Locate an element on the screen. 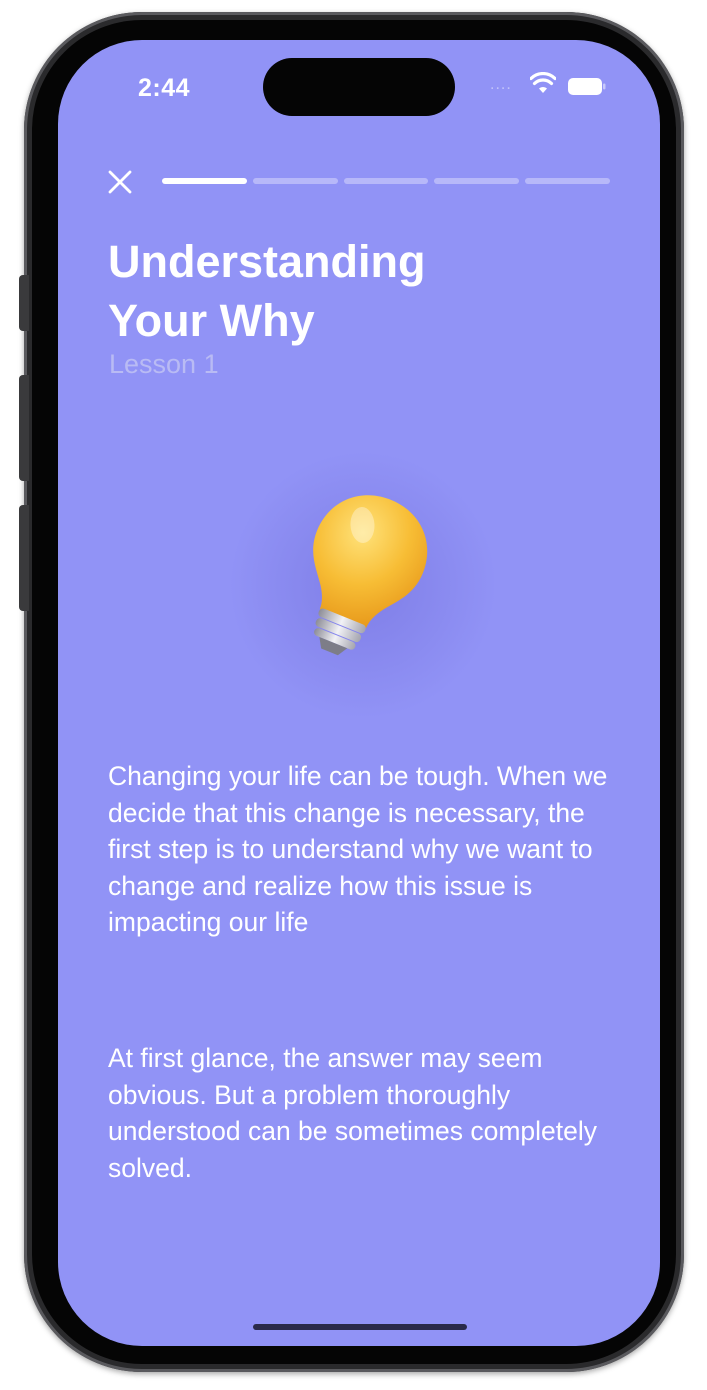 Image resolution: width=707 pixels, height=1390 pixels. volume-down-button is located at coordinates (24, 558).